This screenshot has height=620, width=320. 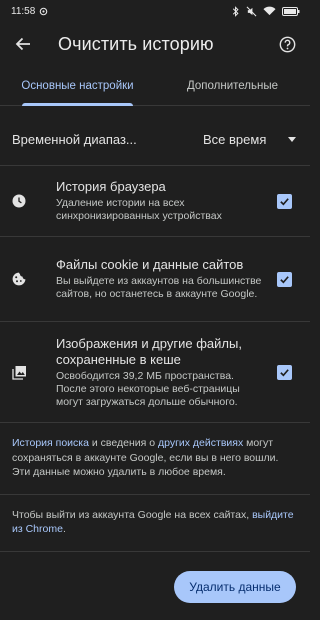 I want to click on page-title: Очистить историю, so click(x=136, y=43).